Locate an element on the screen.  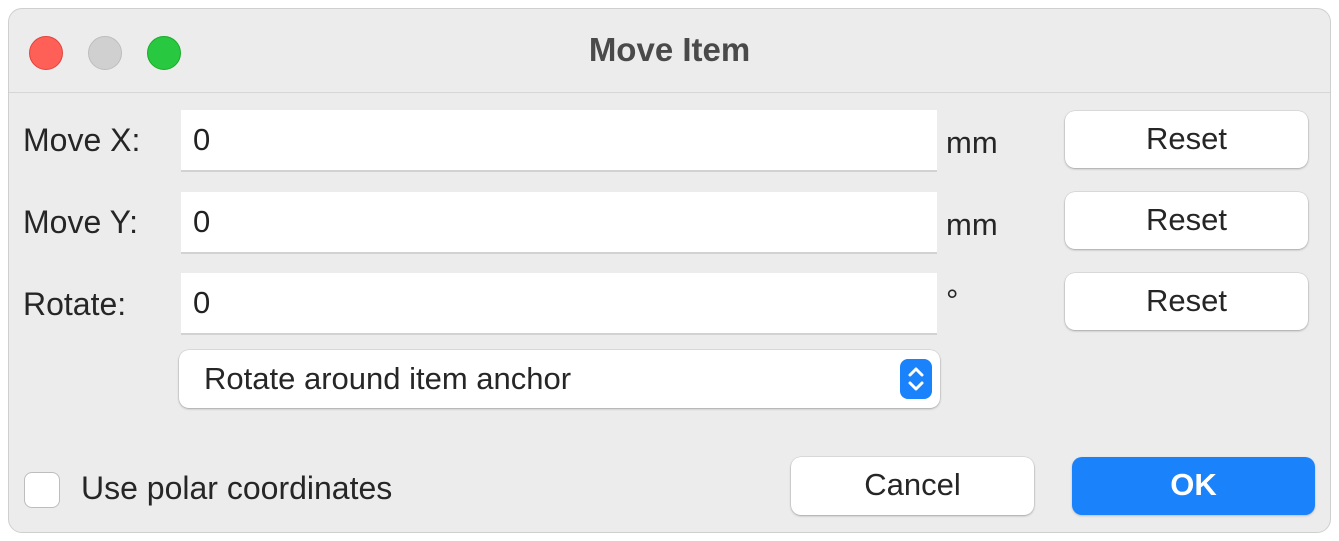
move-x-input: 0 is located at coordinates (559, 141).